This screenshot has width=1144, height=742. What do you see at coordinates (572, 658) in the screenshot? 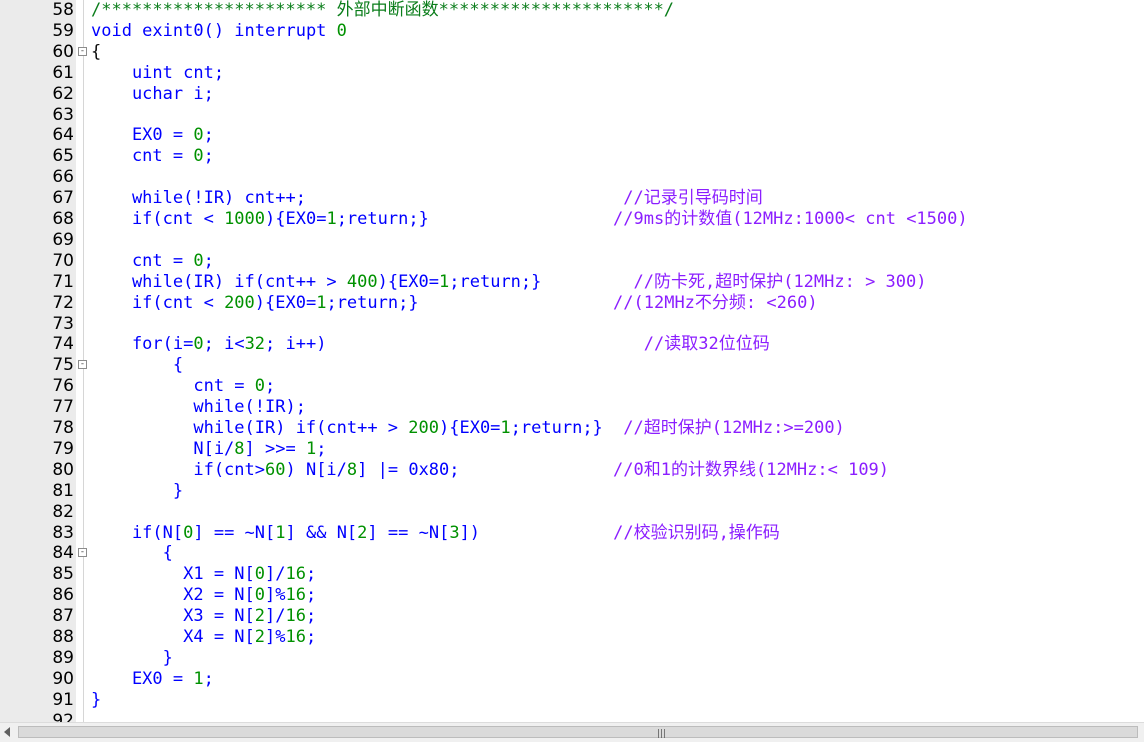
I see `code-line: 89 }` at bounding box center [572, 658].